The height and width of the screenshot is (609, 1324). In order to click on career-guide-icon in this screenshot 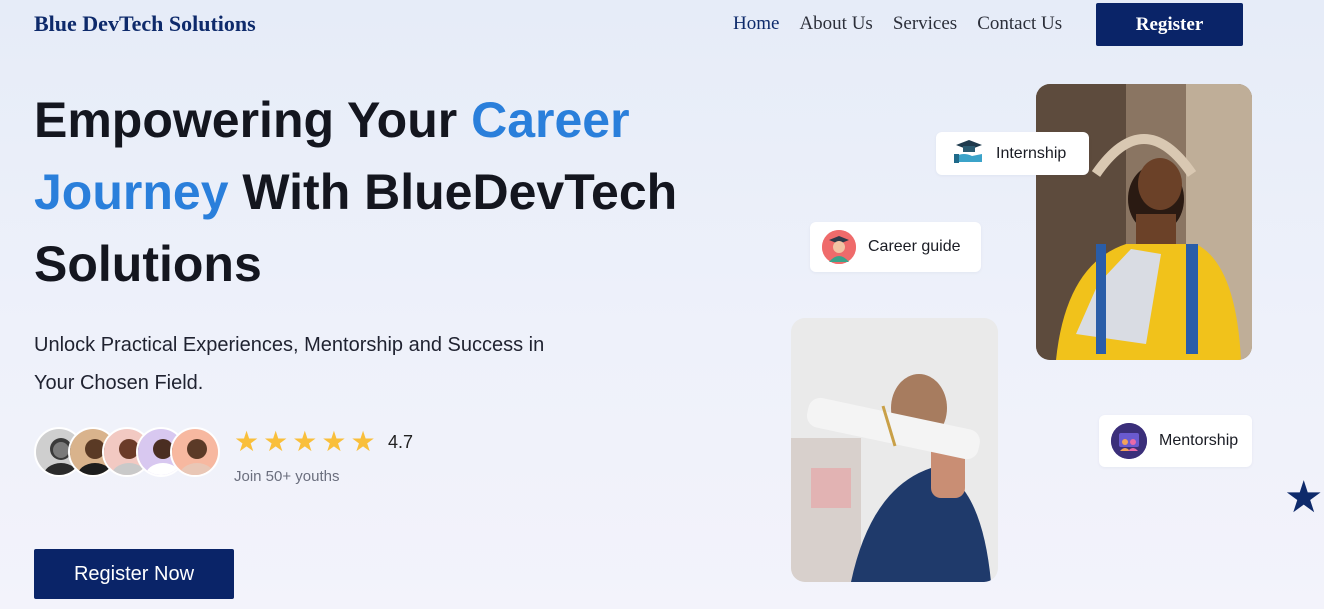, I will do `click(839, 247)`.